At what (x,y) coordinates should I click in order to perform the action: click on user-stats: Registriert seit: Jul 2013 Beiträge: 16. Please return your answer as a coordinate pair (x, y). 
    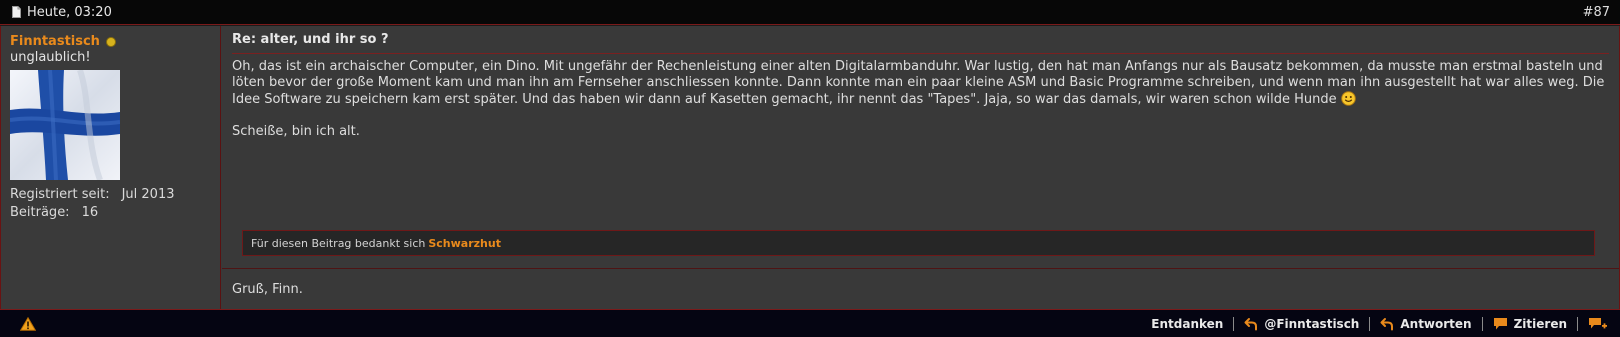
    Looking at the image, I should click on (110, 204).